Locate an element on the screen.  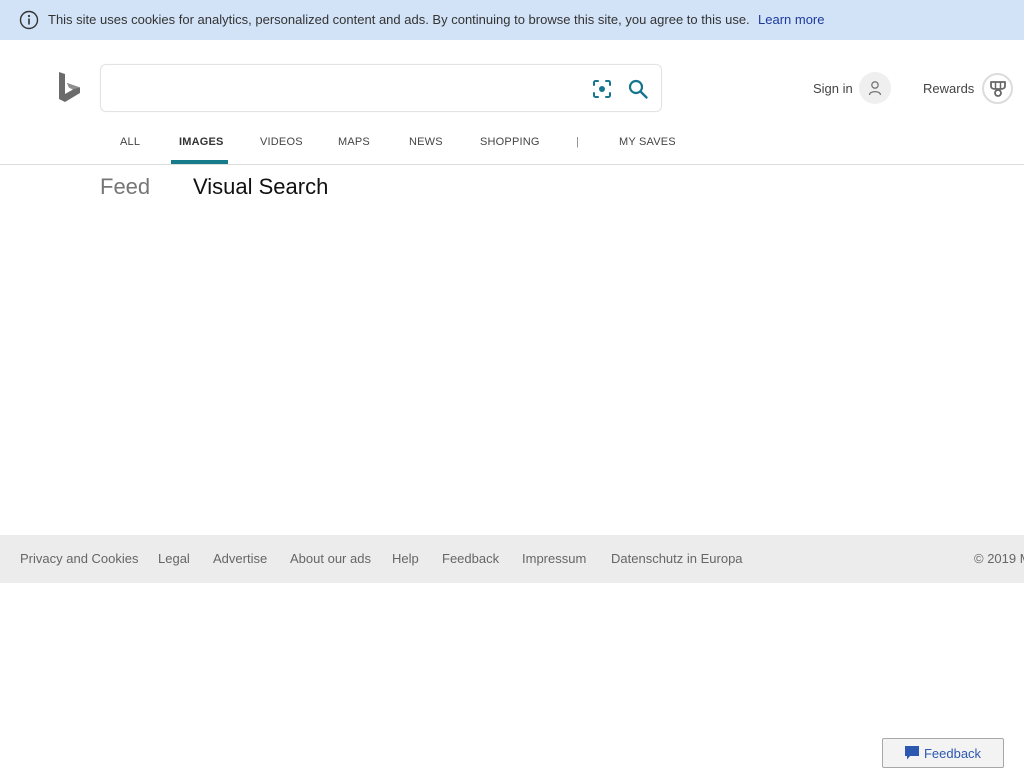
feedback-bubble-icon is located at coordinates (911, 753).